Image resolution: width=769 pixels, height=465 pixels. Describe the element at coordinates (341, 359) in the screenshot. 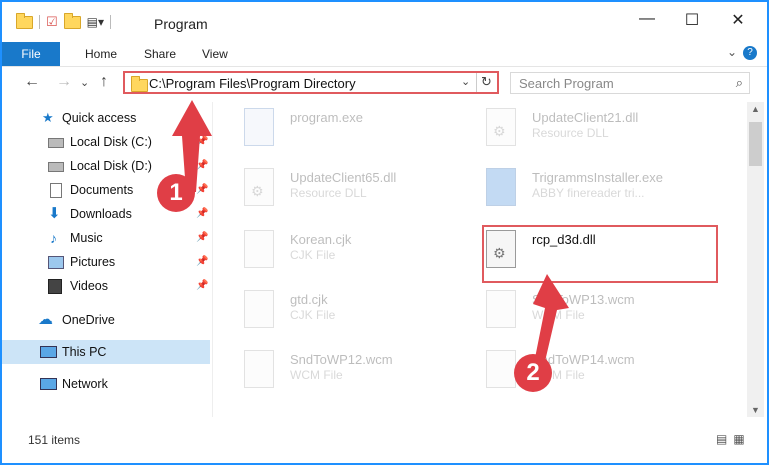

I see `file-name: SndToWP12.wcm` at that location.